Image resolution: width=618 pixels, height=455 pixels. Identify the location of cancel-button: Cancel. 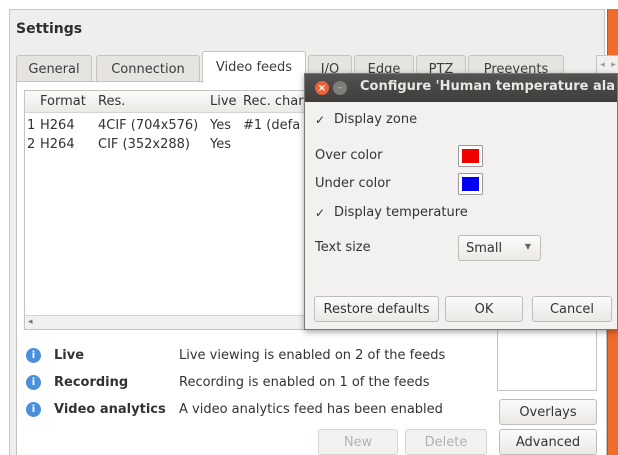
(572, 309).